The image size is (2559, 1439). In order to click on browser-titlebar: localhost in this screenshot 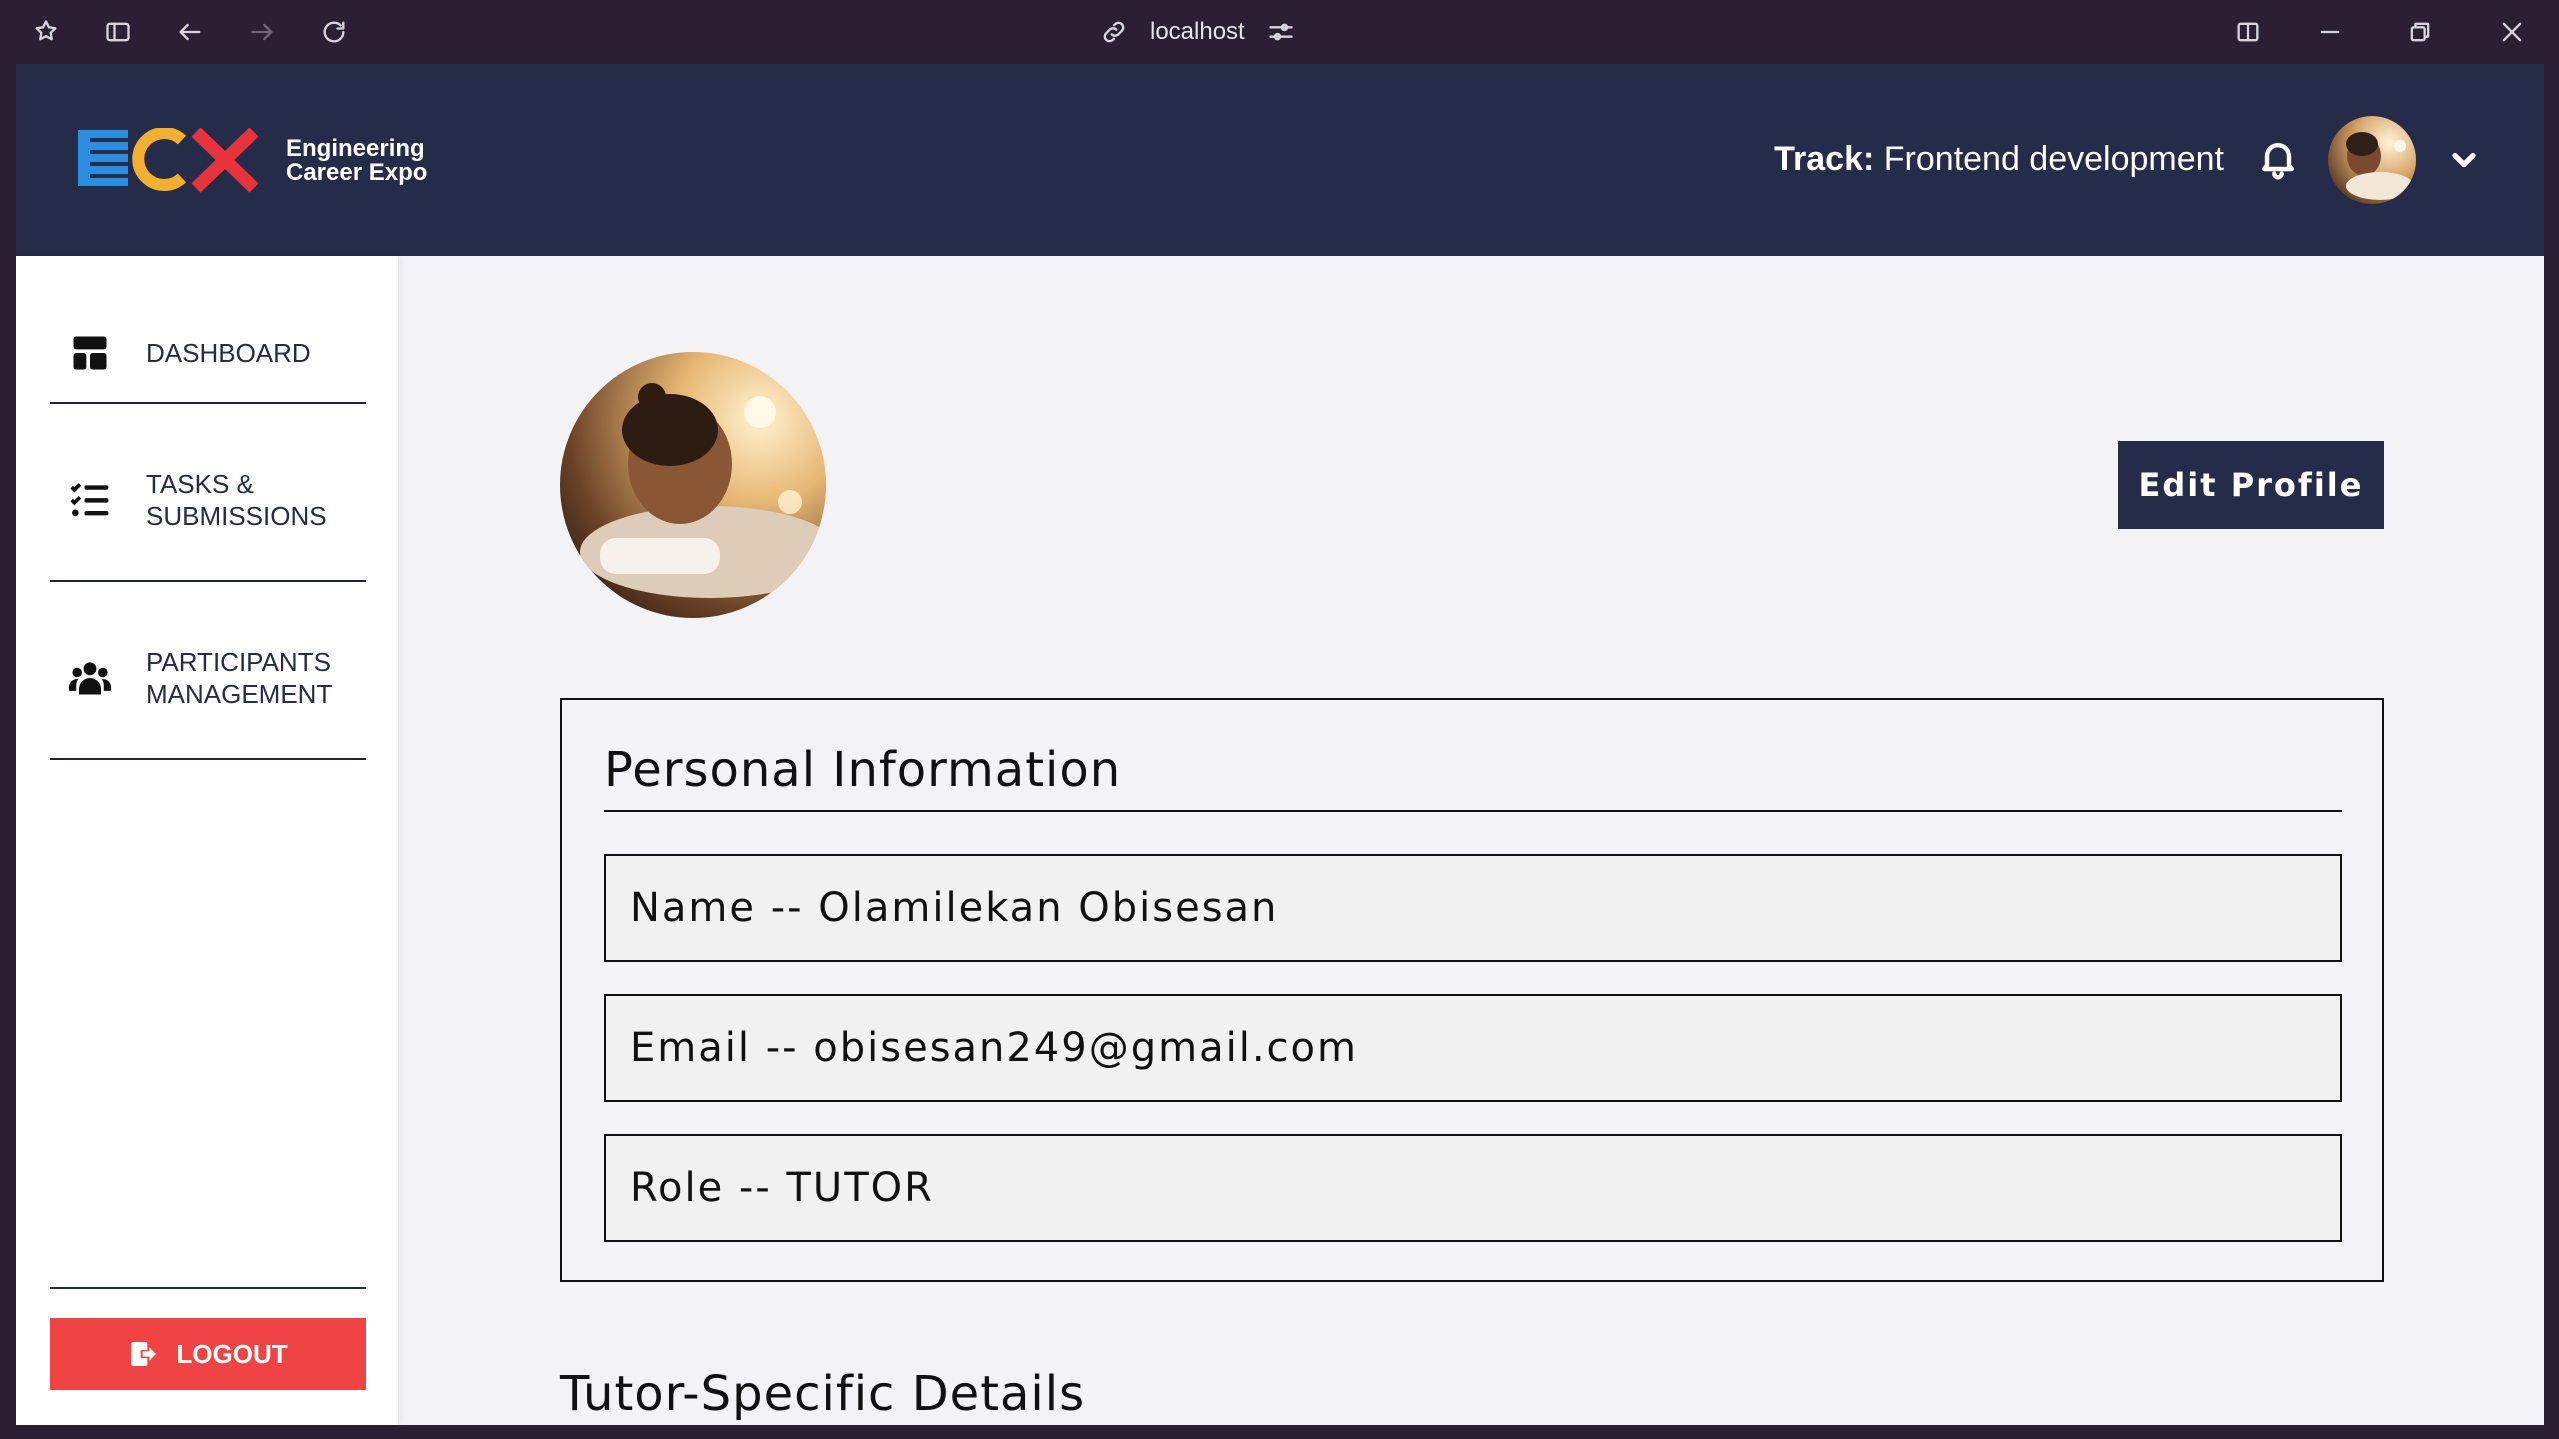, I will do `click(1279, 32)`.